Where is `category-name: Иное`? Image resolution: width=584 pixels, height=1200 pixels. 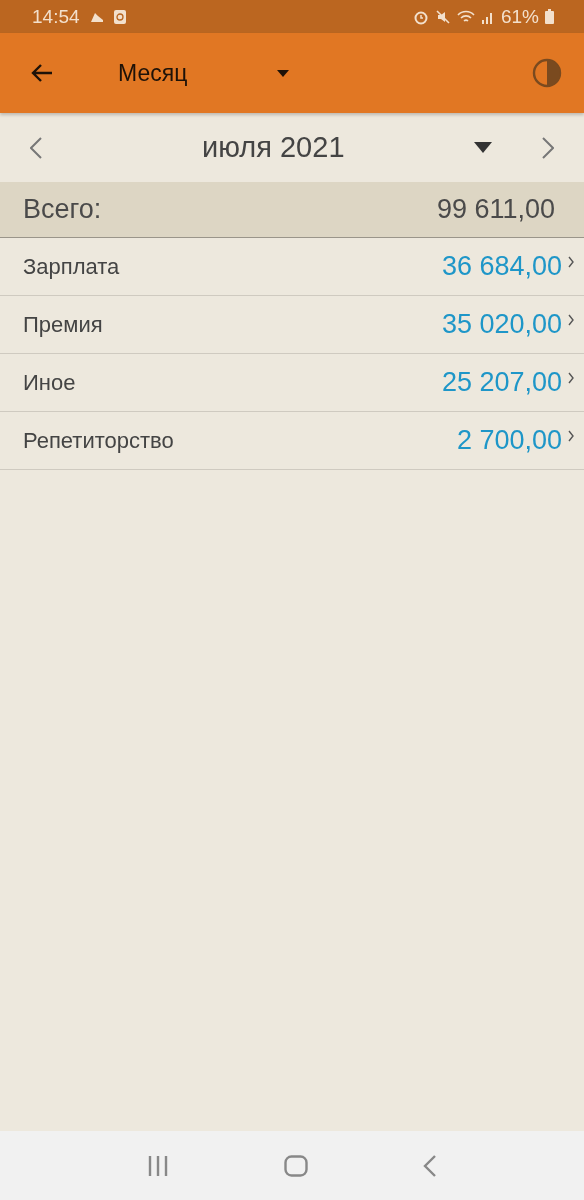 category-name: Иное is located at coordinates (50, 382).